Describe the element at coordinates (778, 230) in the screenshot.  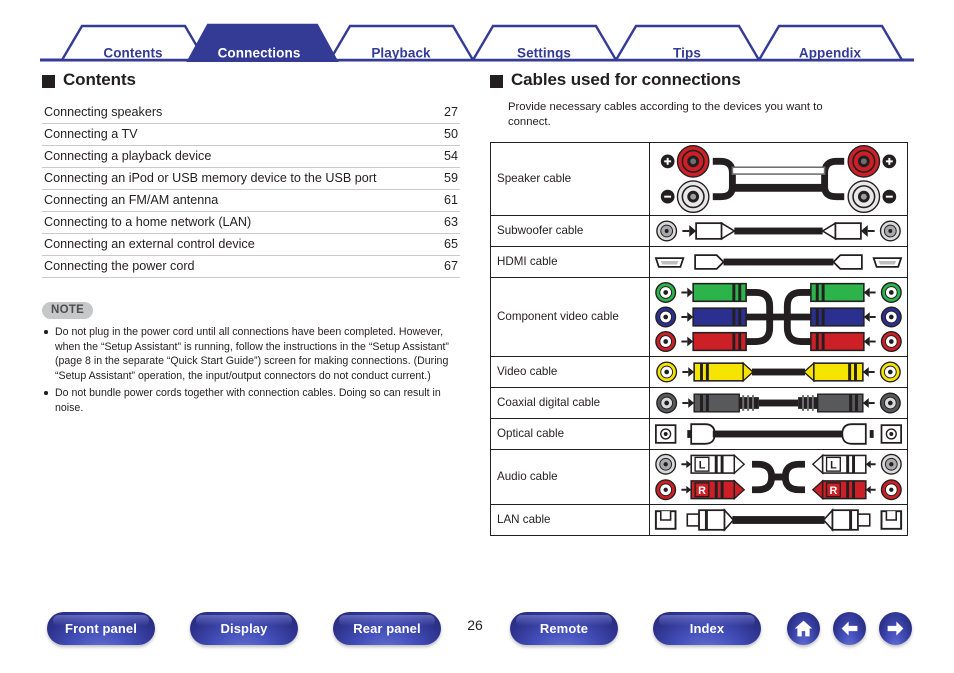
I see `cable-illustration-subwoofer` at that location.